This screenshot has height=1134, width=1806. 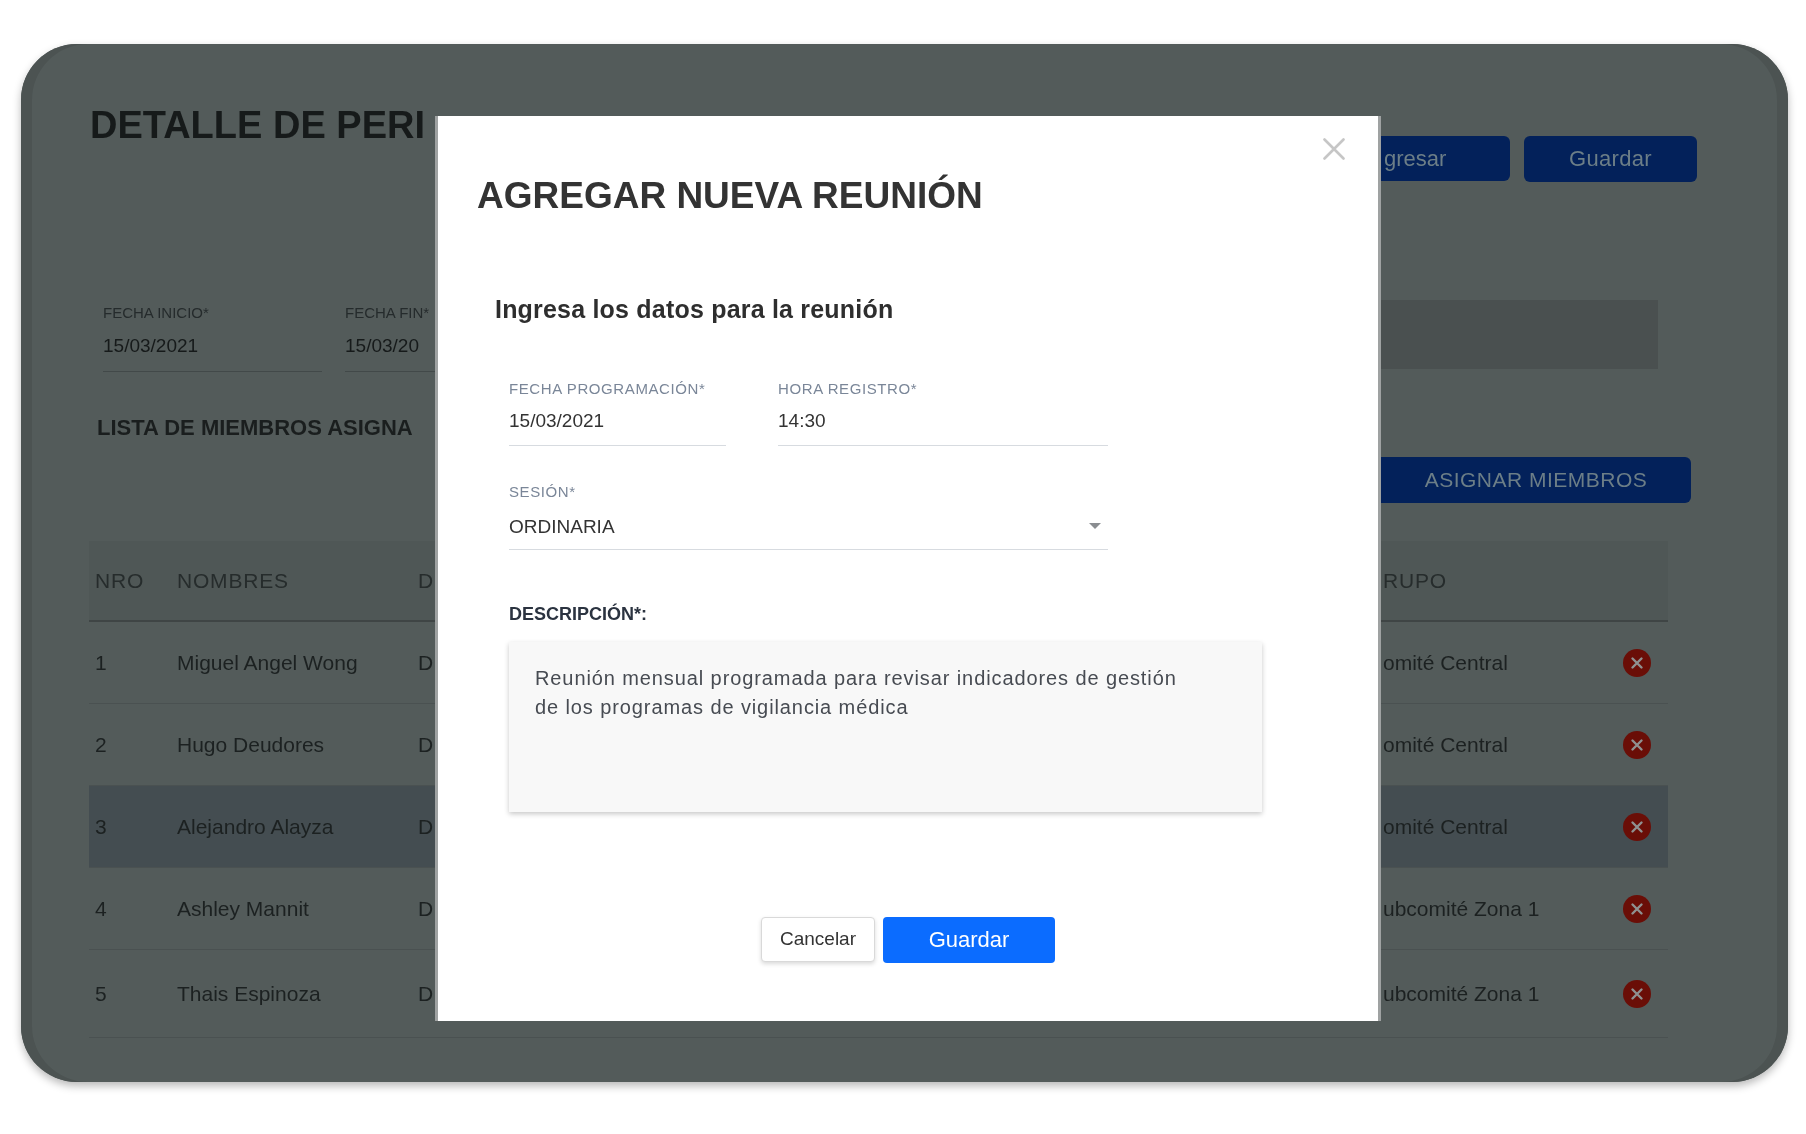 I want to click on table-cell: Hugo Deudores, so click(x=251, y=744).